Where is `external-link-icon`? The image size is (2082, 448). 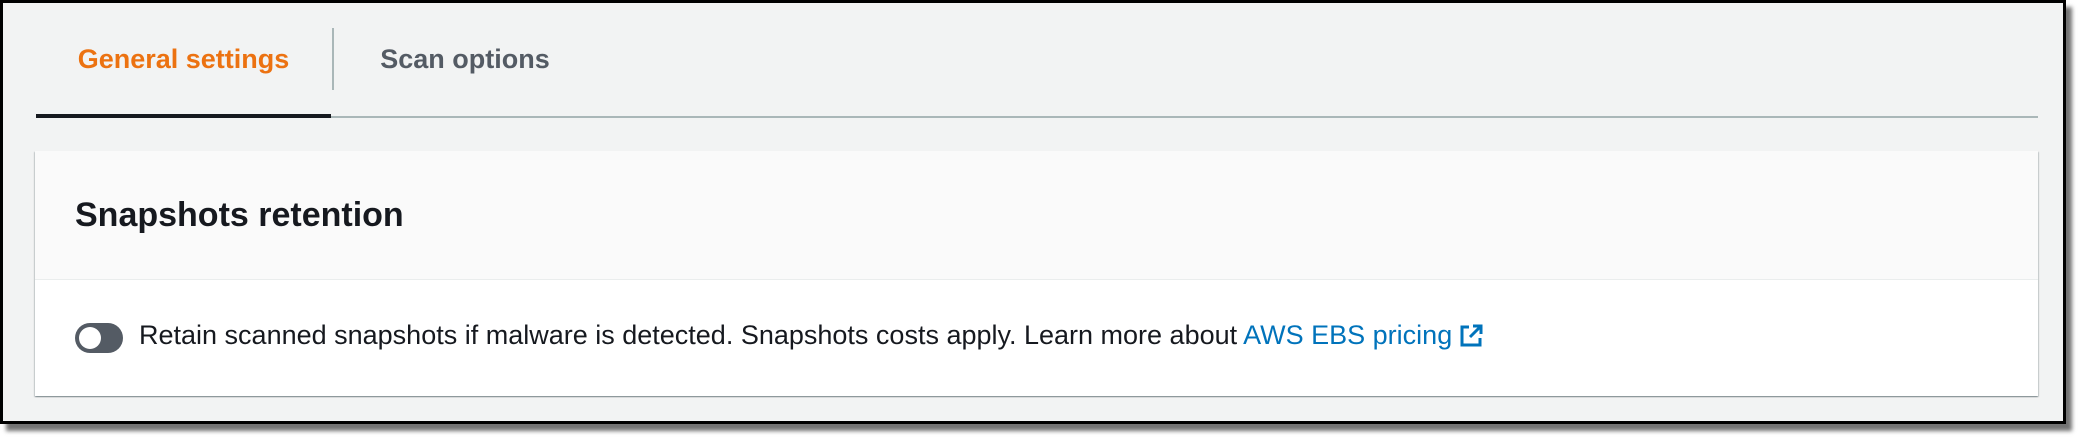 external-link-icon is located at coordinates (1471, 339).